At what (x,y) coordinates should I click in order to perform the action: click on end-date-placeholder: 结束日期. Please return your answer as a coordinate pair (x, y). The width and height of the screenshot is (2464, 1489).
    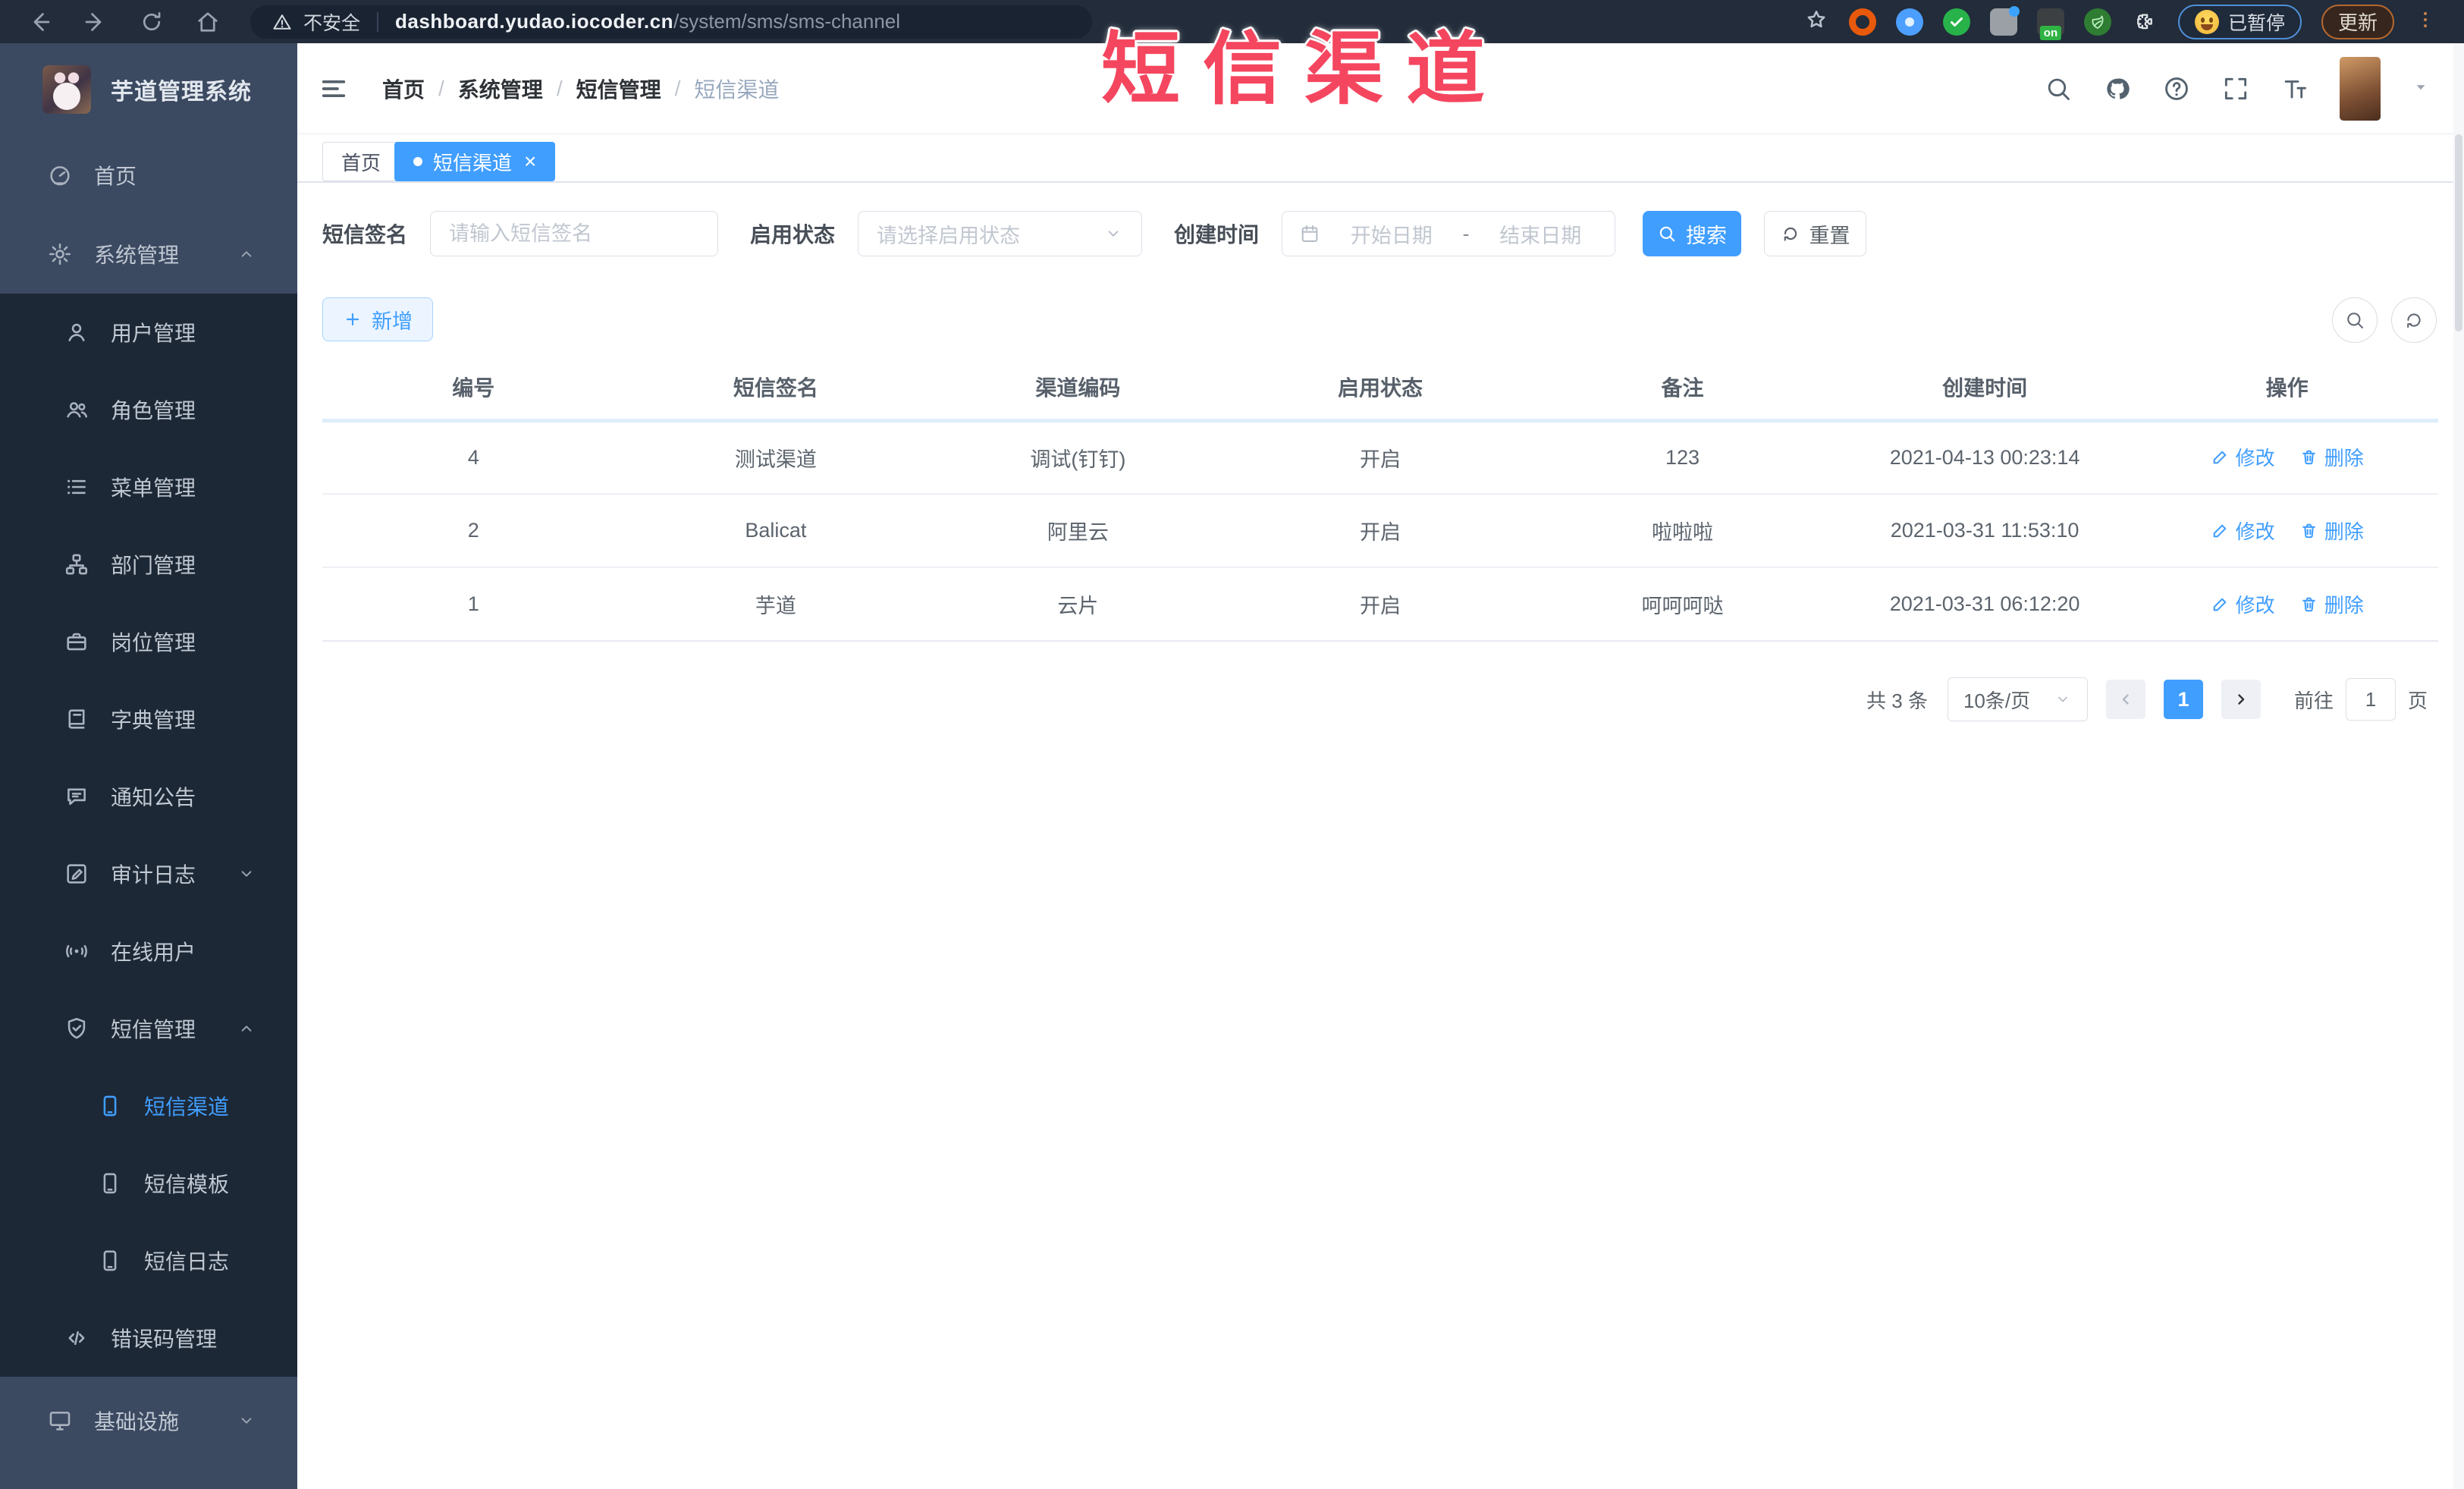
    Looking at the image, I should click on (1540, 235).